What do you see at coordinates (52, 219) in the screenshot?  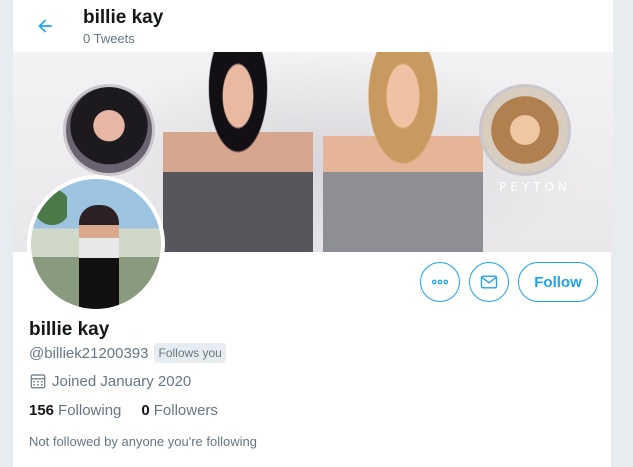 I see `avatar-palm` at bounding box center [52, 219].